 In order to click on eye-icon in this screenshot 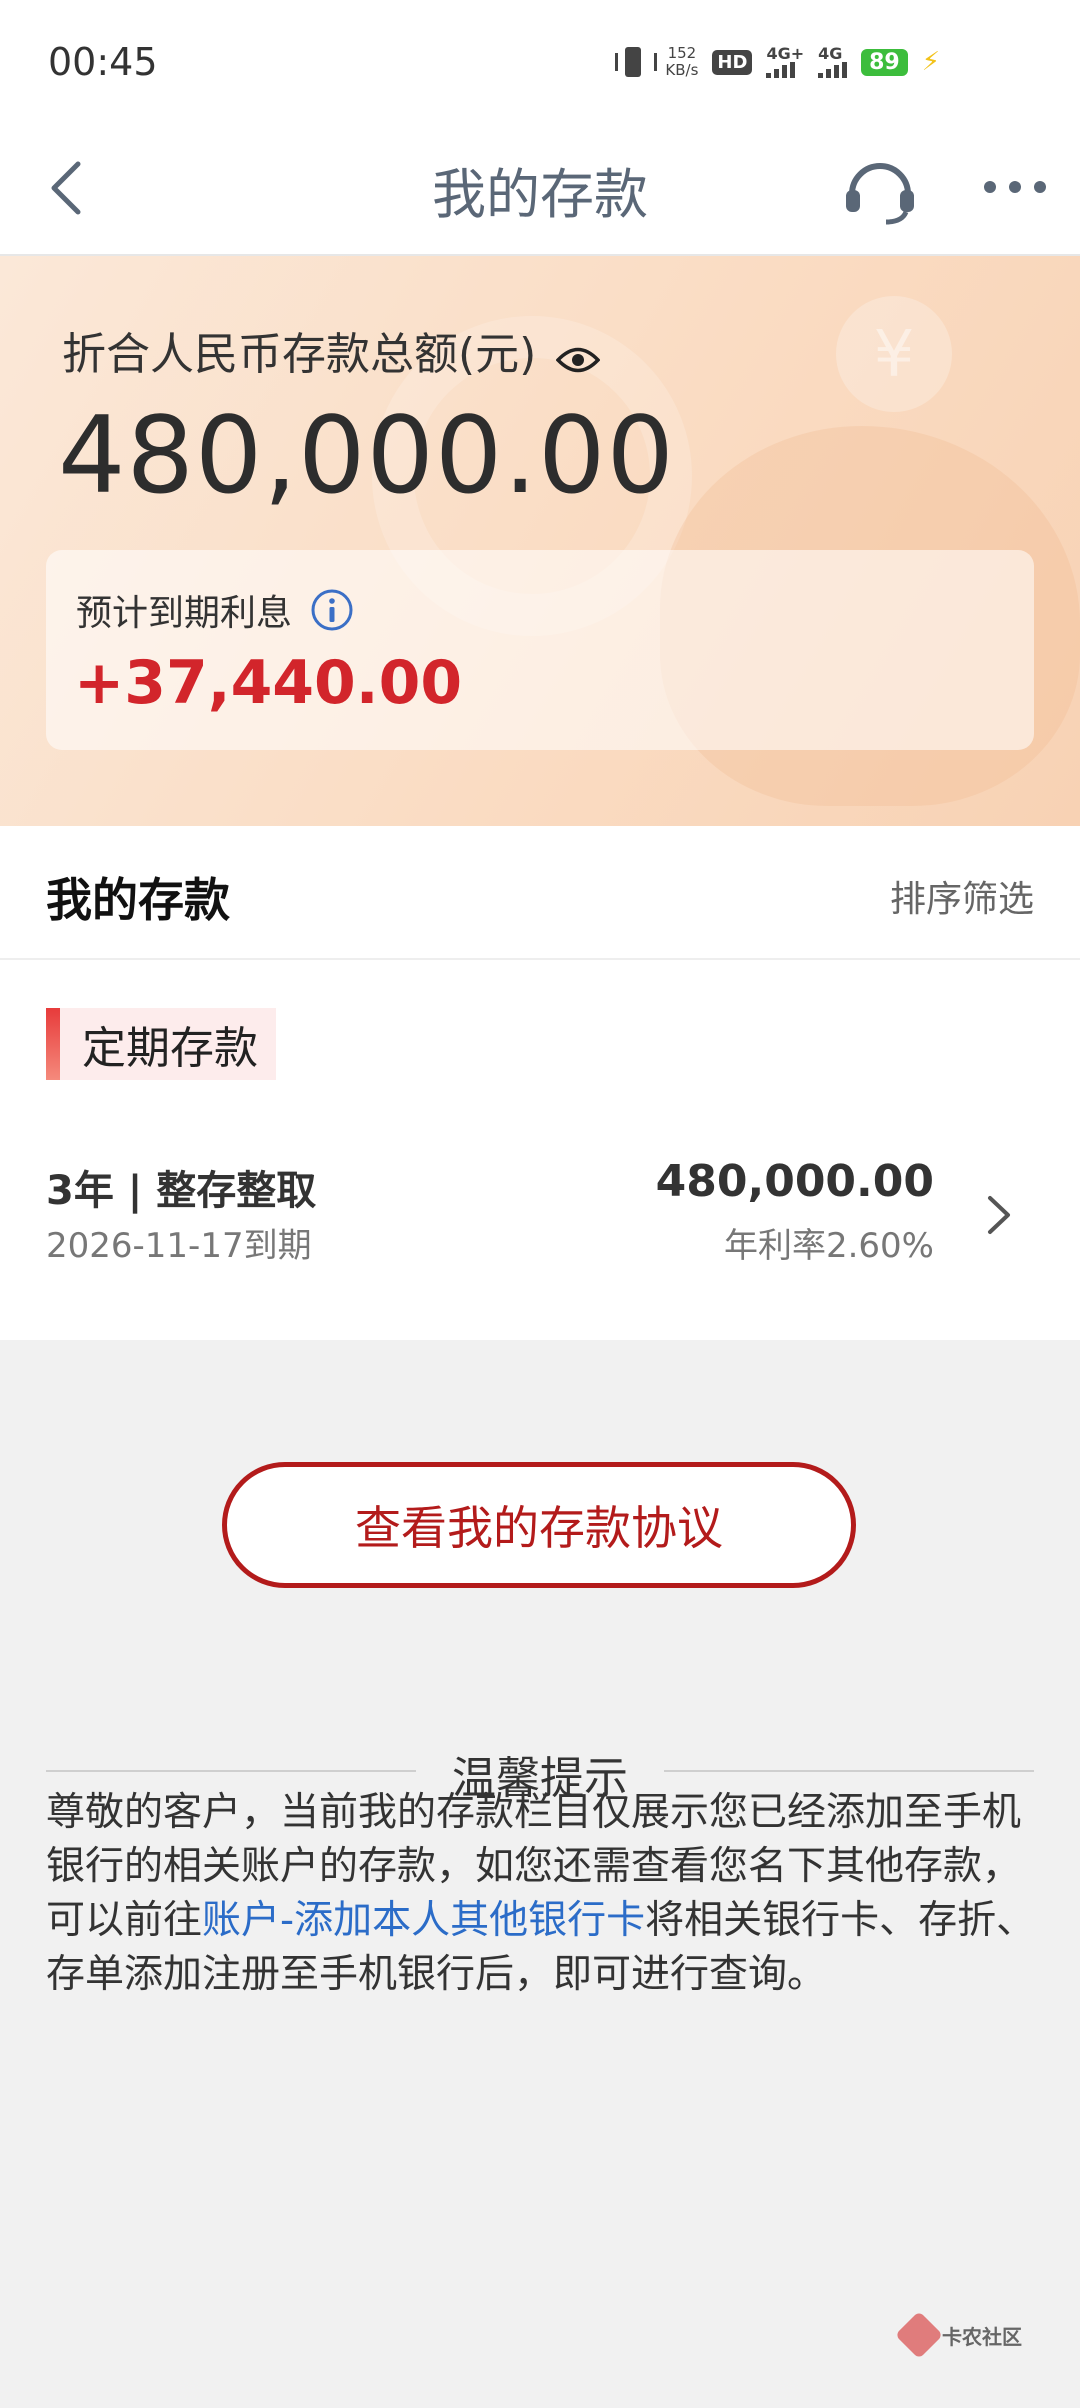, I will do `click(578, 354)`.